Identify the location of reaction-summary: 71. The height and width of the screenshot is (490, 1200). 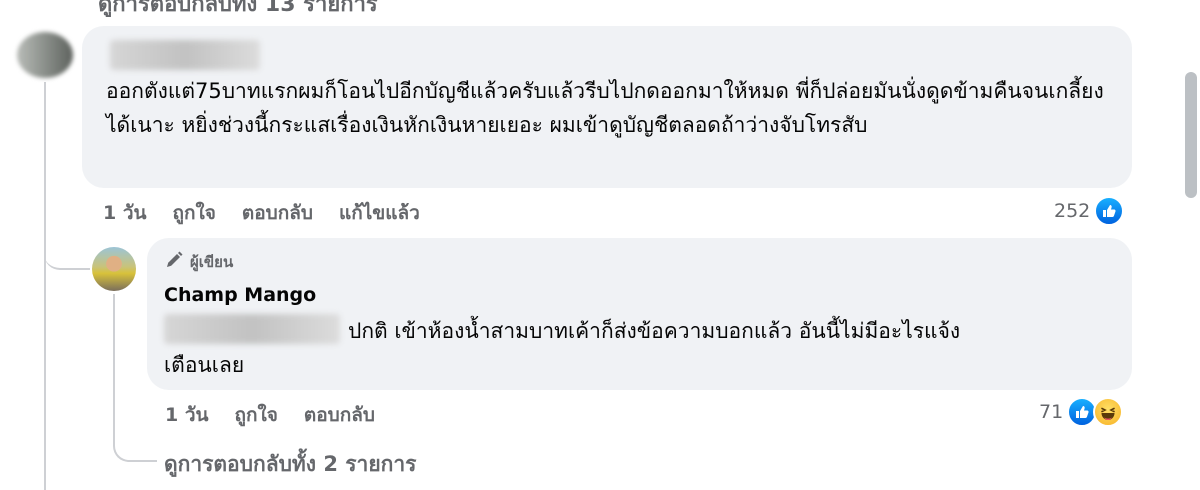
(1081, 412).